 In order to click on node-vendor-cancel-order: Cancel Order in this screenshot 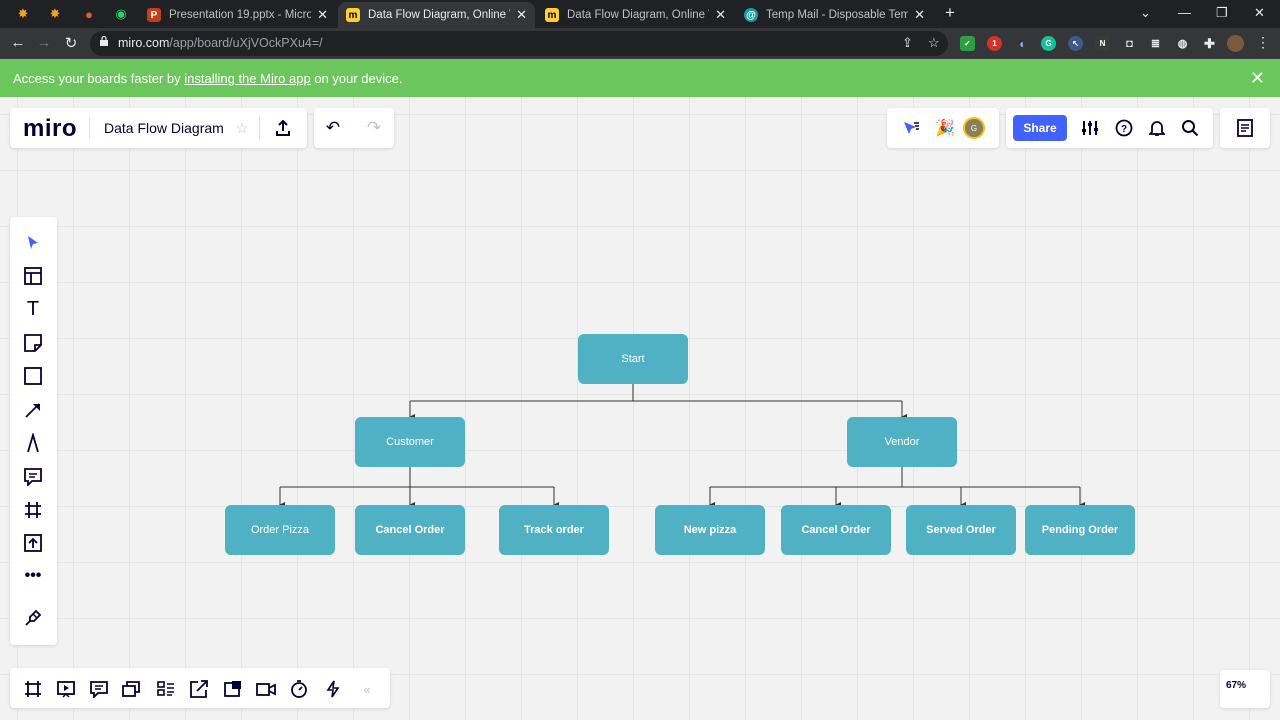, I will do `click(836, 530)`.